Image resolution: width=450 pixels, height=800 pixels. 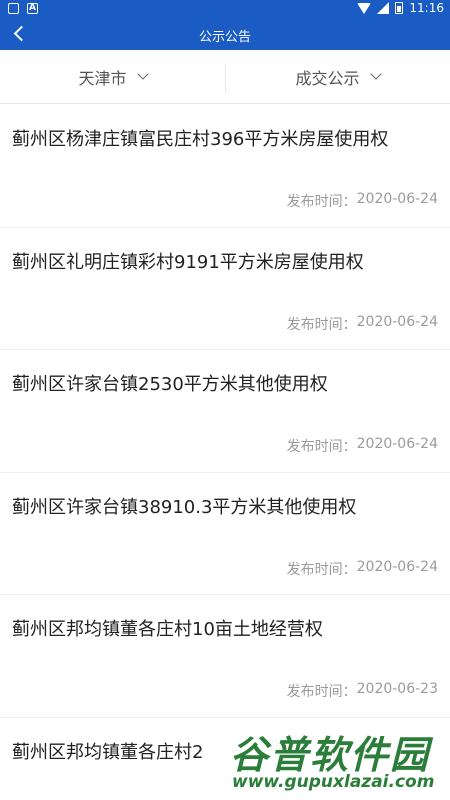 I want to click on watermark-logo: 谷普软件园 www.gupuxlazai.com, so click(x=336, y=759).